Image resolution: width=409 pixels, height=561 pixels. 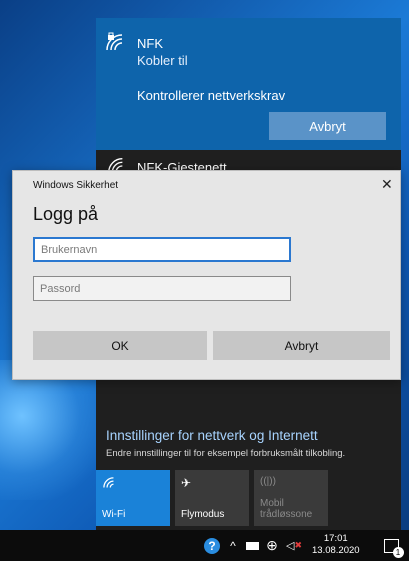 What do you see at coordinates (114, 514) in the screenshot?
I see `tile-label: Wi-Fi` at bounding box center [114, 514].